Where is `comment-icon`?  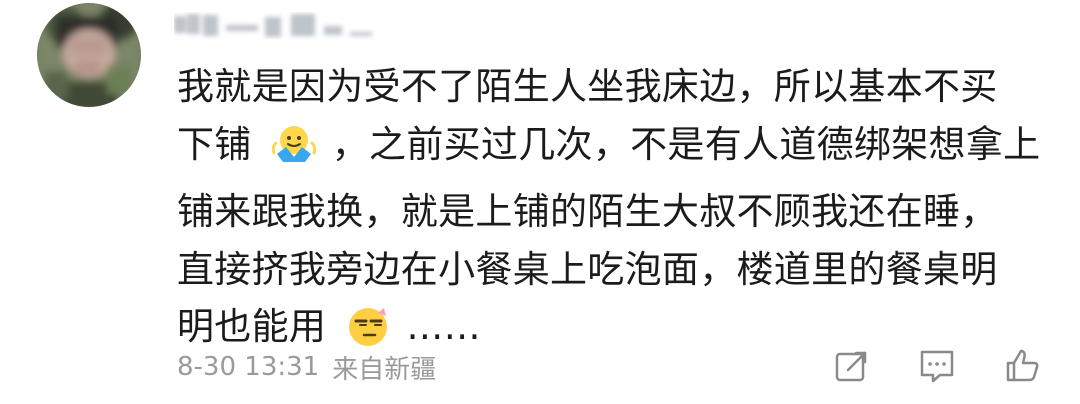
comment-icon is located at coordinates (937, 366).